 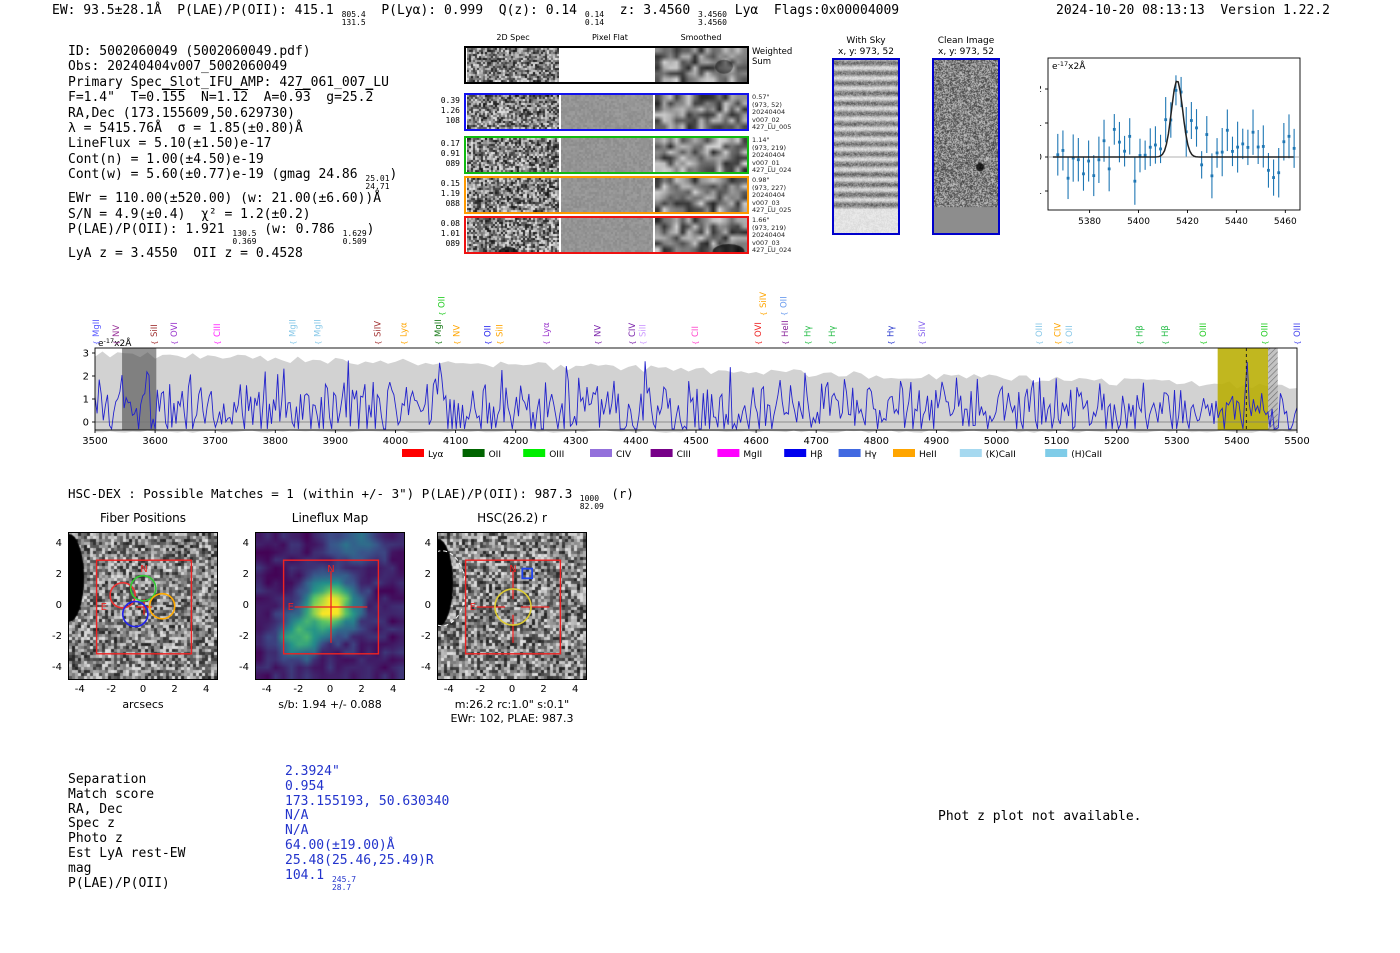 What do you see at coordinates (575, 441) in the screenshot?
I see `svg-text: 4300` at bounding box center [575, 441].